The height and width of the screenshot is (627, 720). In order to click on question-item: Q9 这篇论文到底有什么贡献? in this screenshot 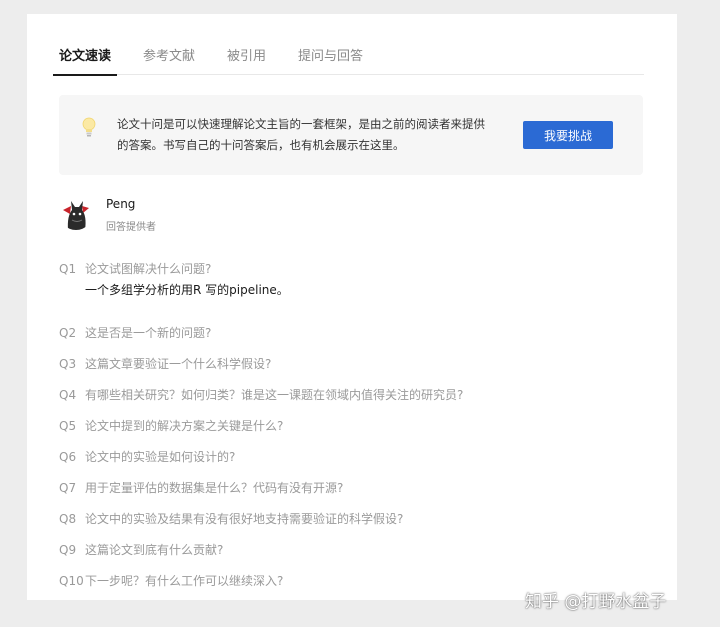, I will do `click(354, 555)`.